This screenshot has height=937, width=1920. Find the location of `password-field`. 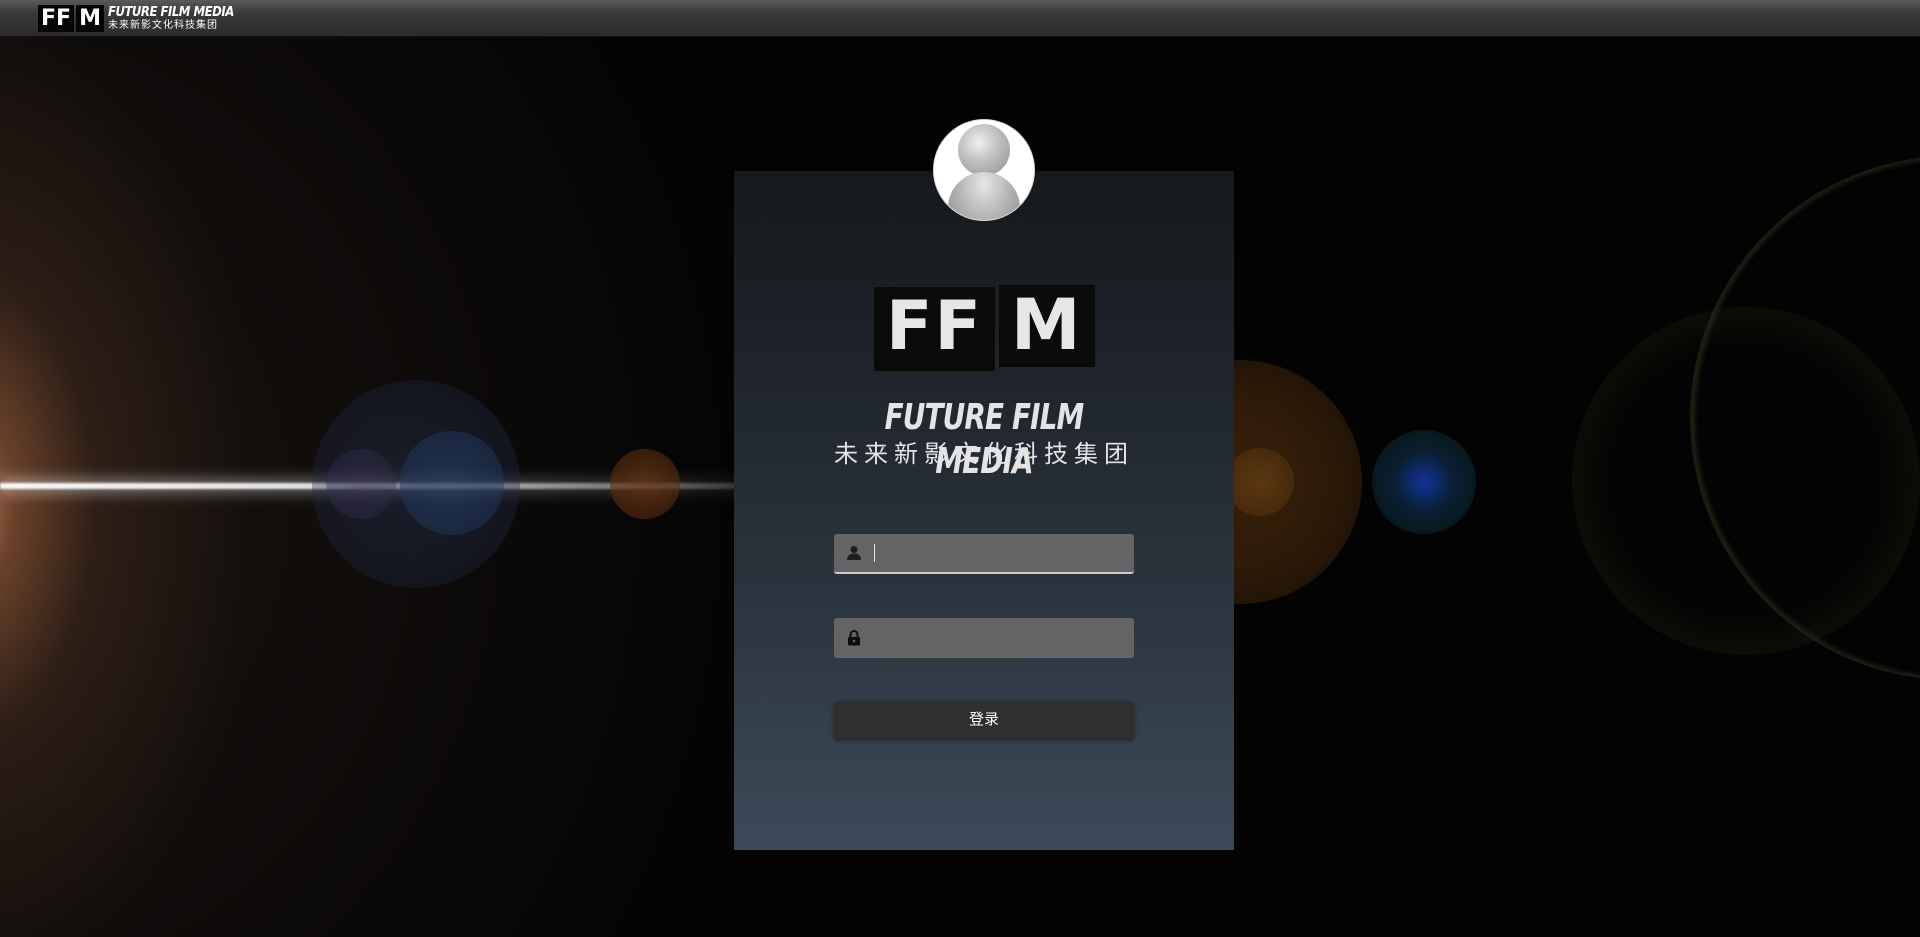

password-field is located at coordinates (984, 638).